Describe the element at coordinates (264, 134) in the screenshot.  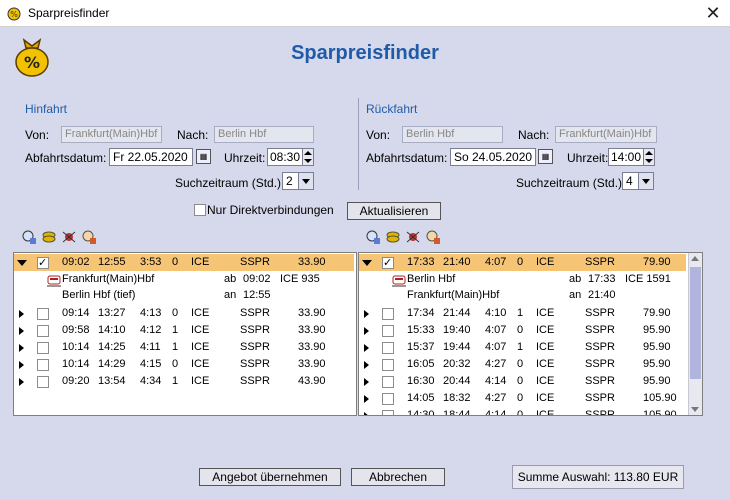
I see `hinfahrt-nach-field: Berlin Hbf` at that location.